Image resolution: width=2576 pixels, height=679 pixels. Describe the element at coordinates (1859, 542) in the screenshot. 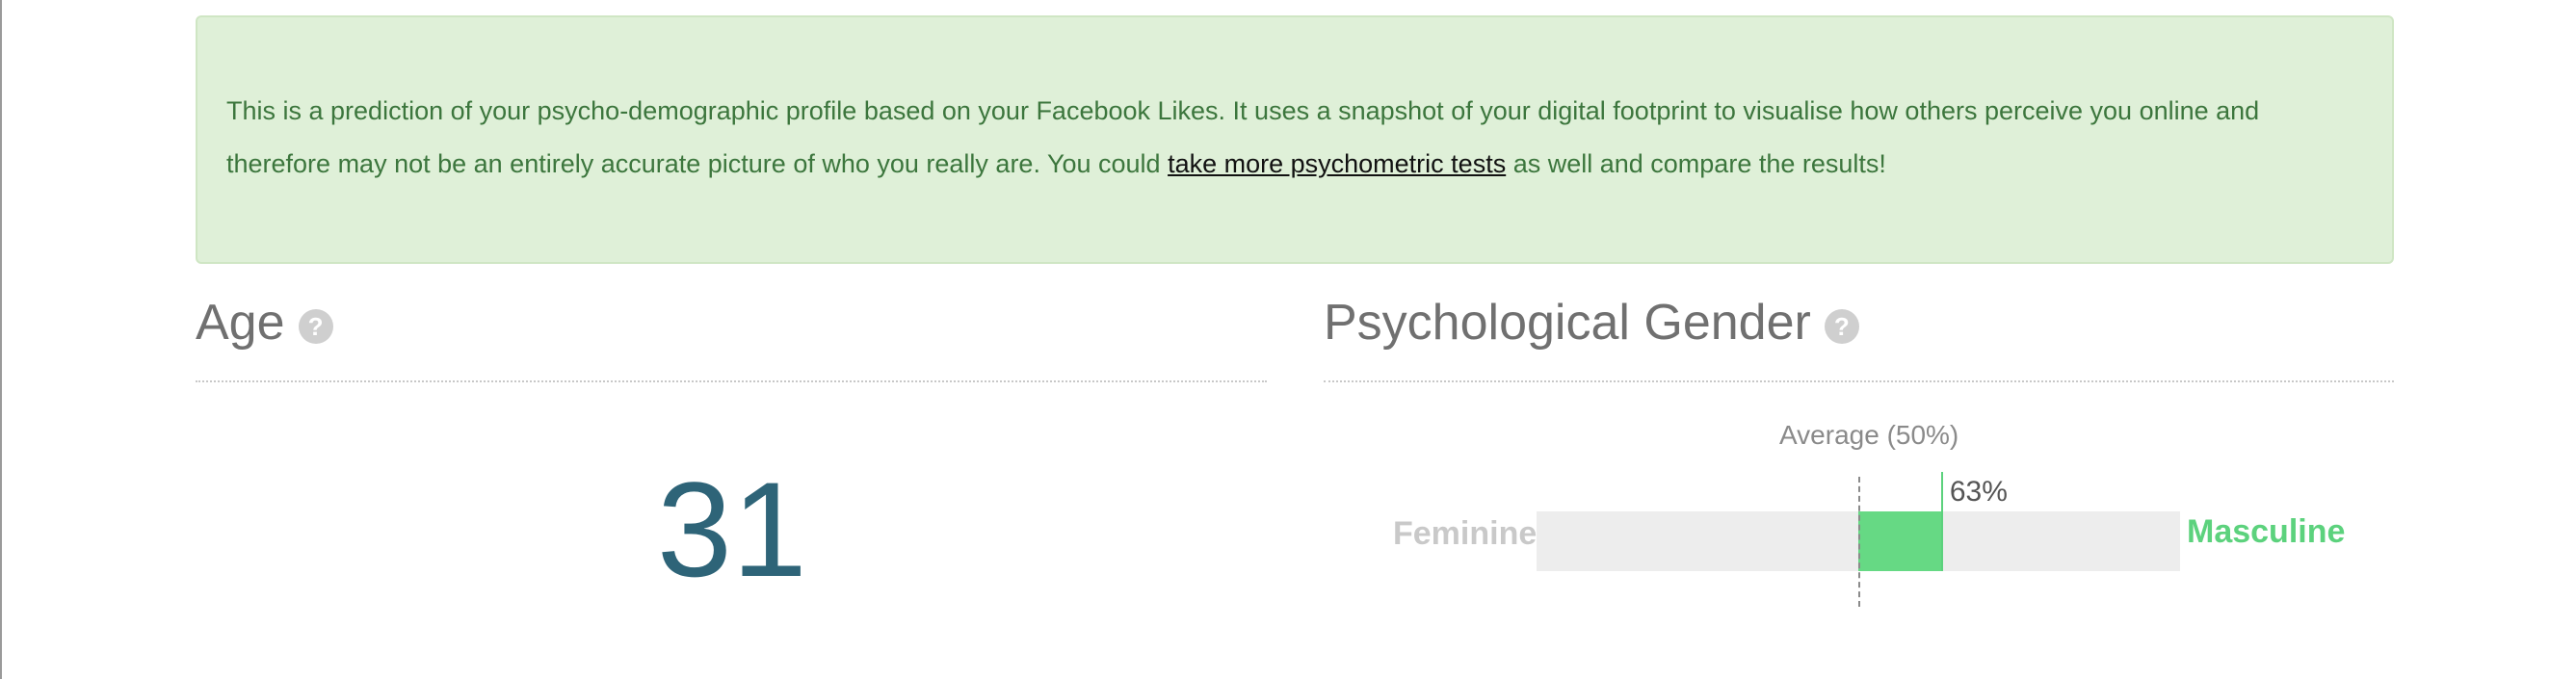

I see `average-marker-line` at that location.